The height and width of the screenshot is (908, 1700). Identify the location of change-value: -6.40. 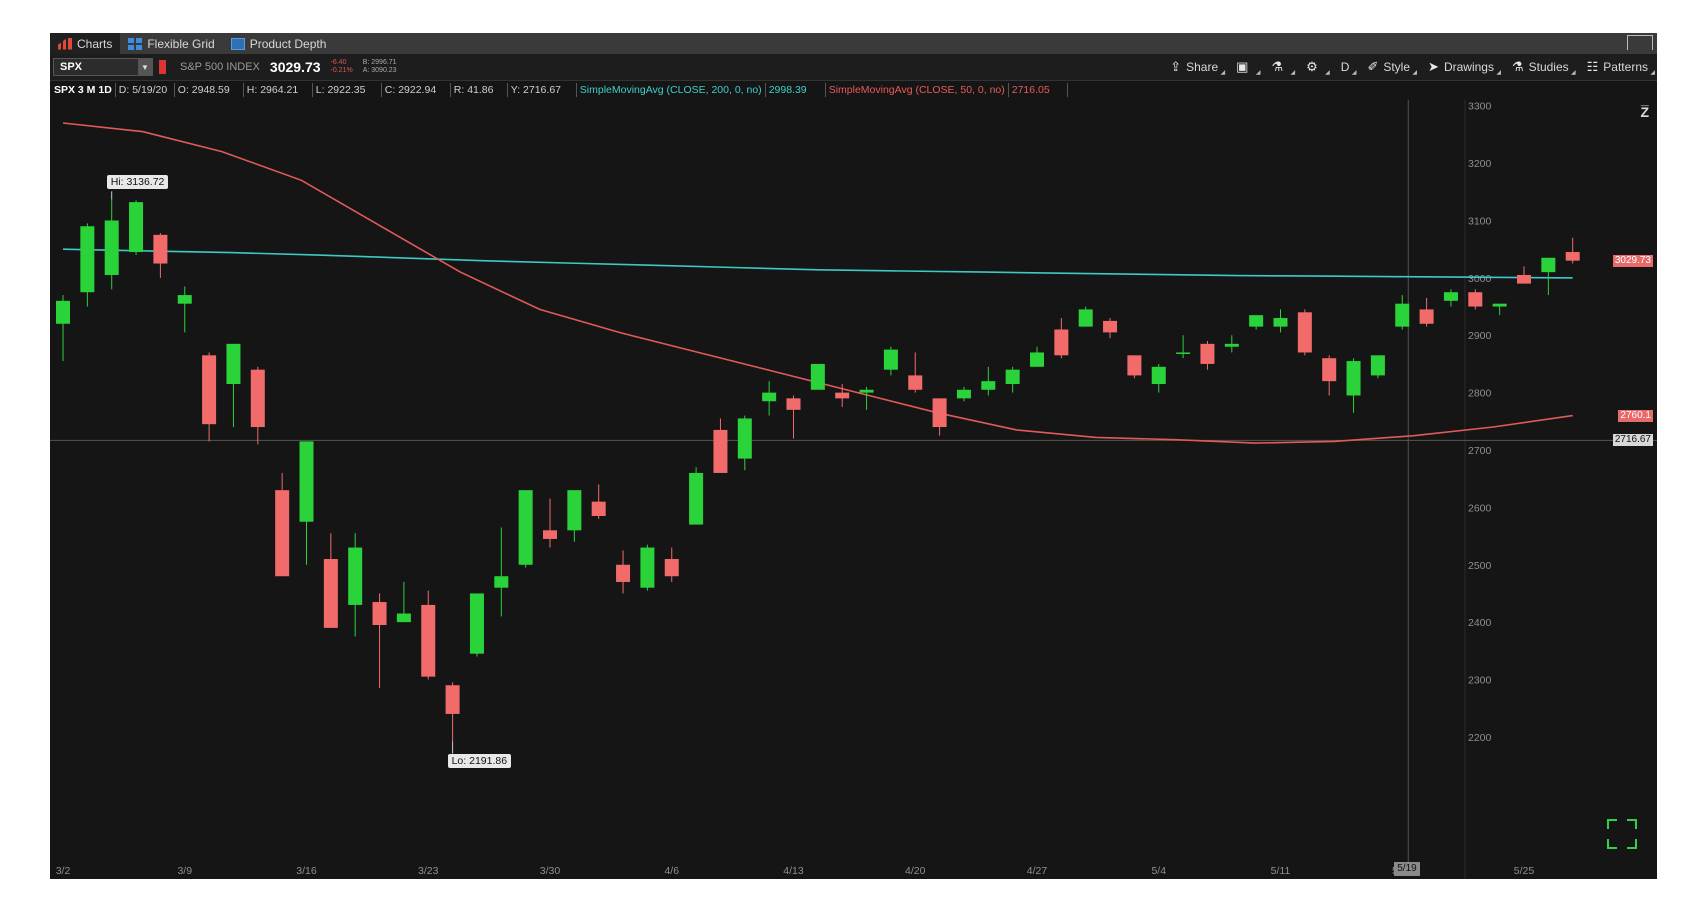
(338, 62).